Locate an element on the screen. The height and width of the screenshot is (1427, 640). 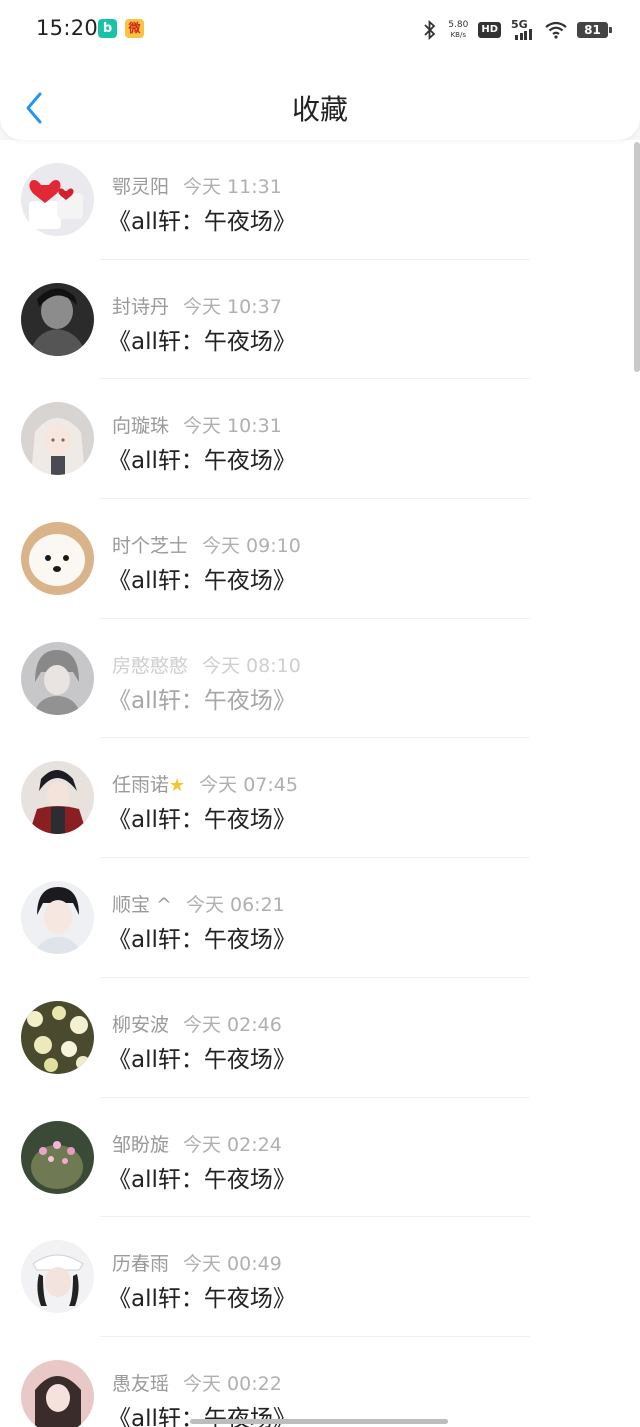
status-time: 15:20 is located at coordinates (67, 28).